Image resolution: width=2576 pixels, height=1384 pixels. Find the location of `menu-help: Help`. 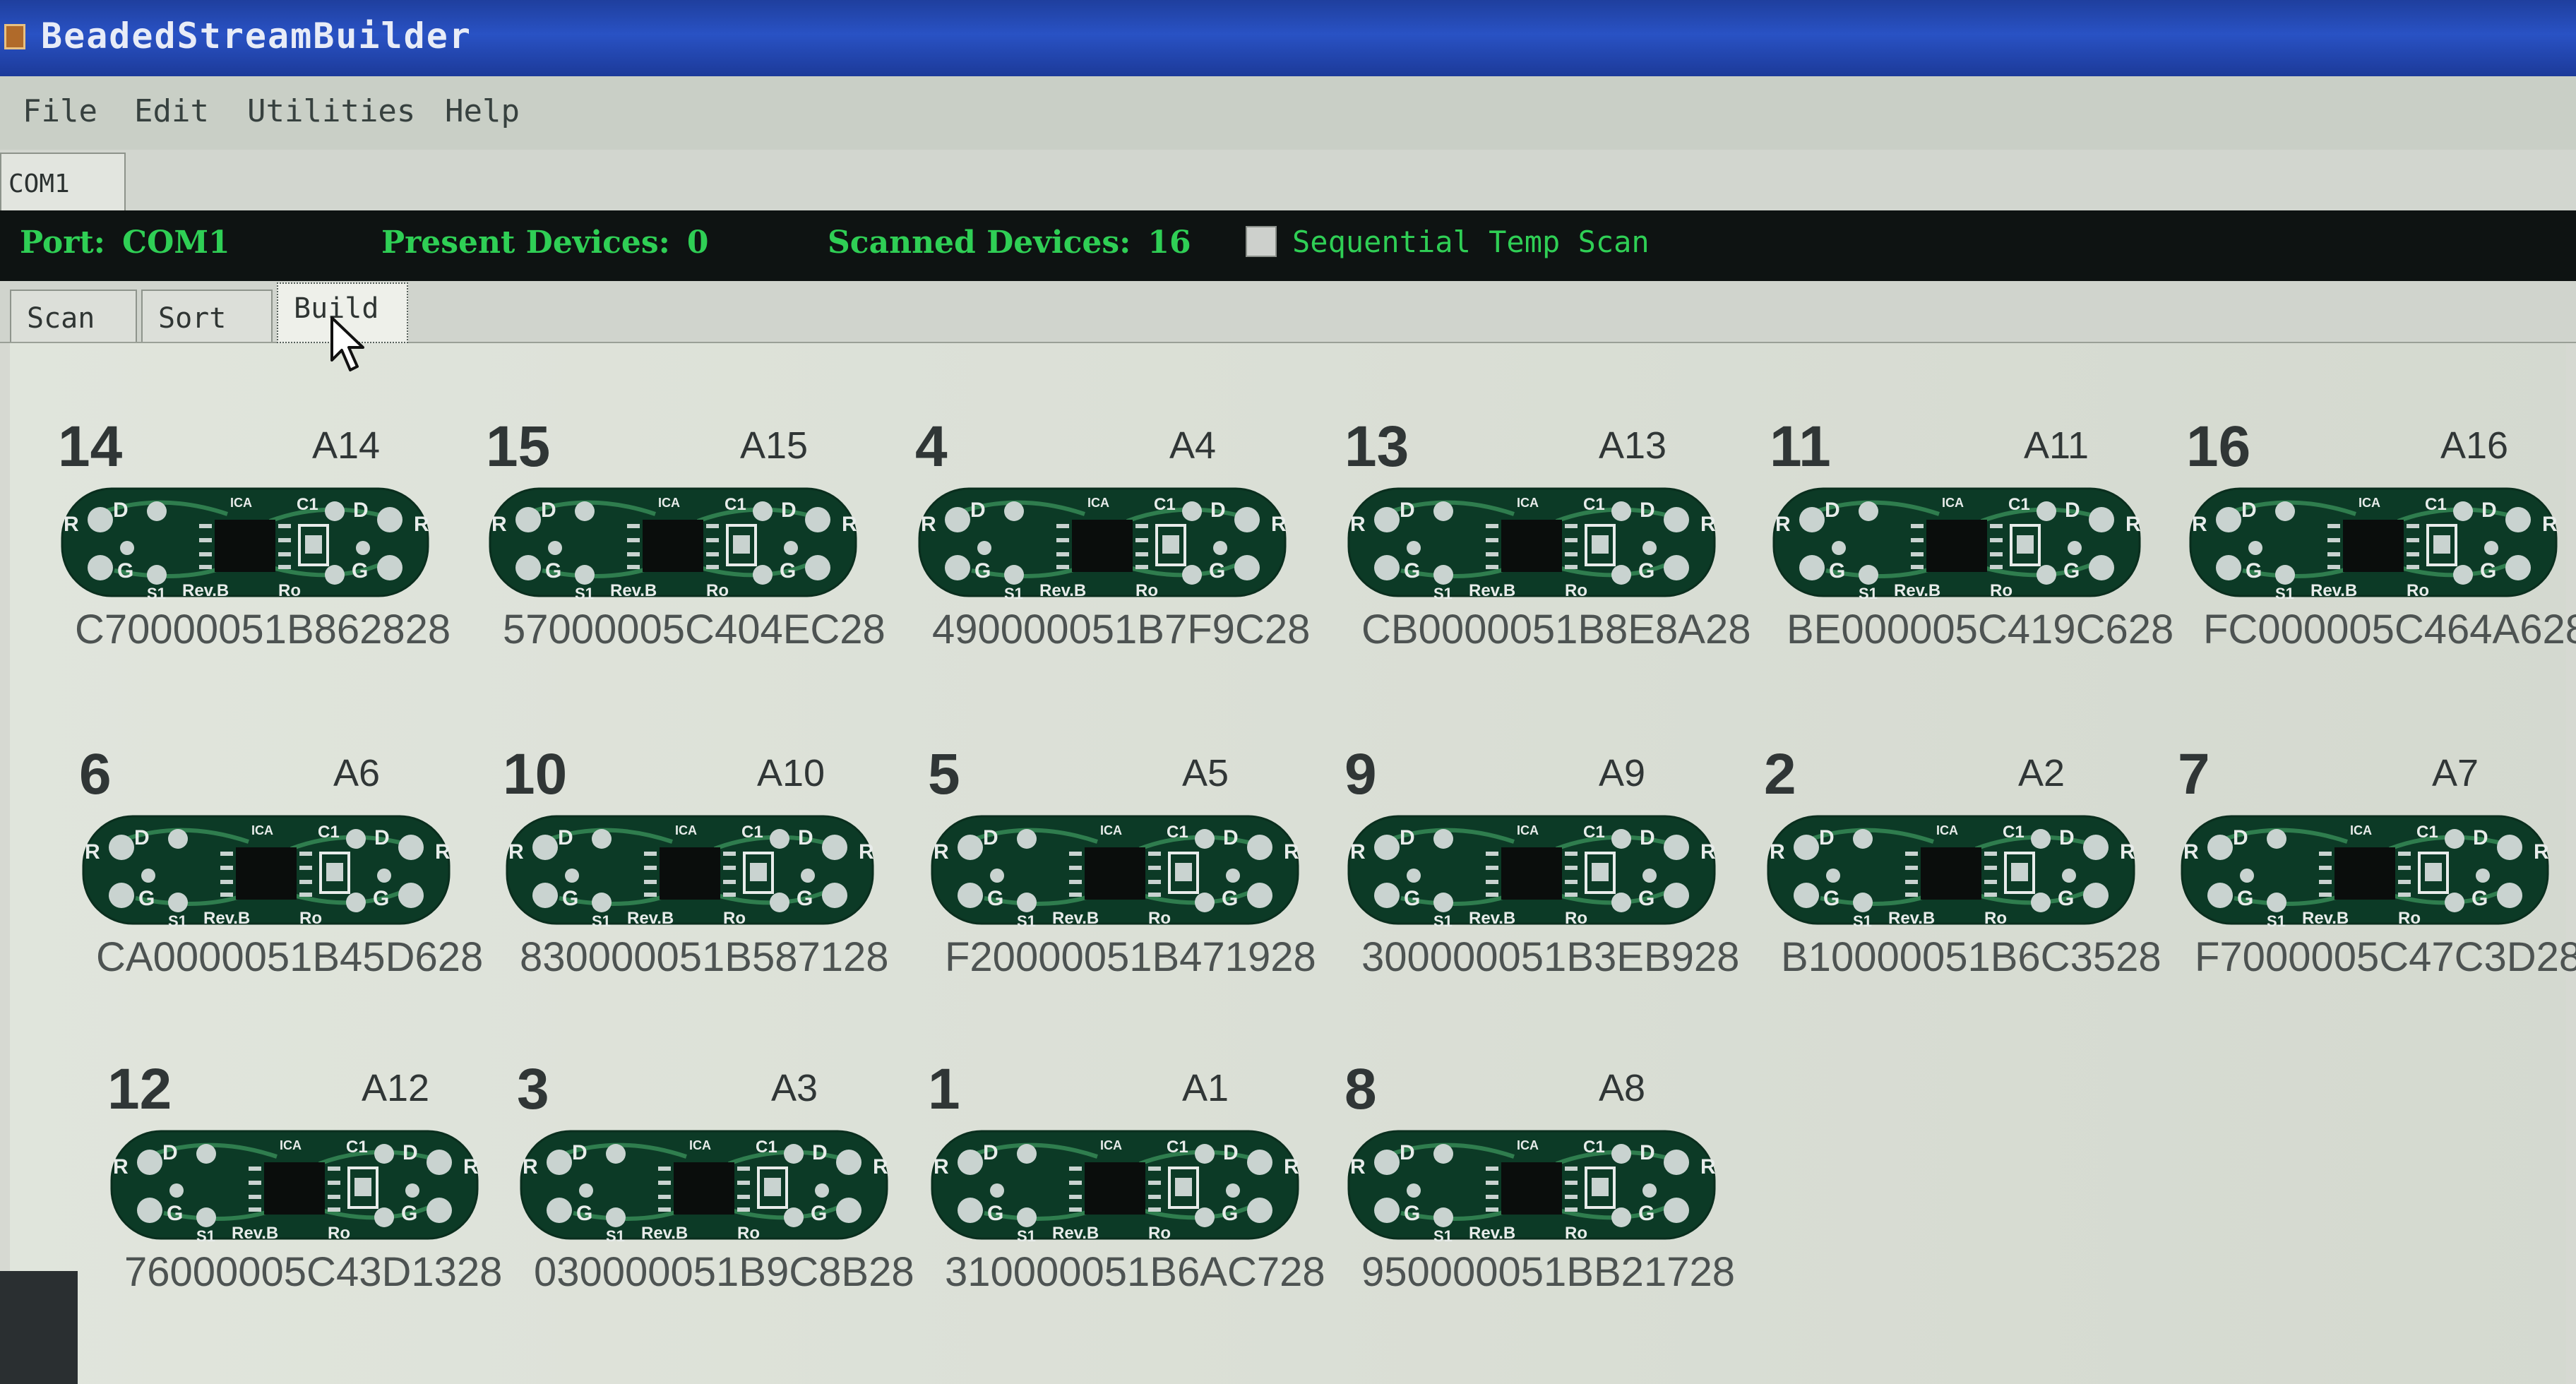

menu-help: Help is located at coordinates (482, 111).